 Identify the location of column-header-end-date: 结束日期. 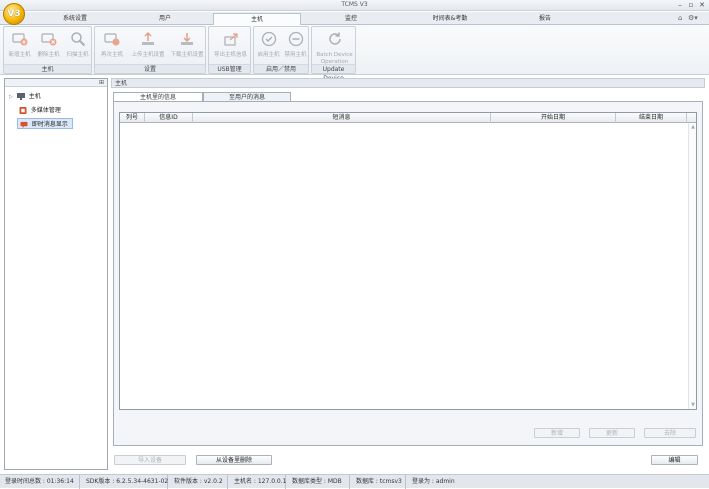
(651, 118).